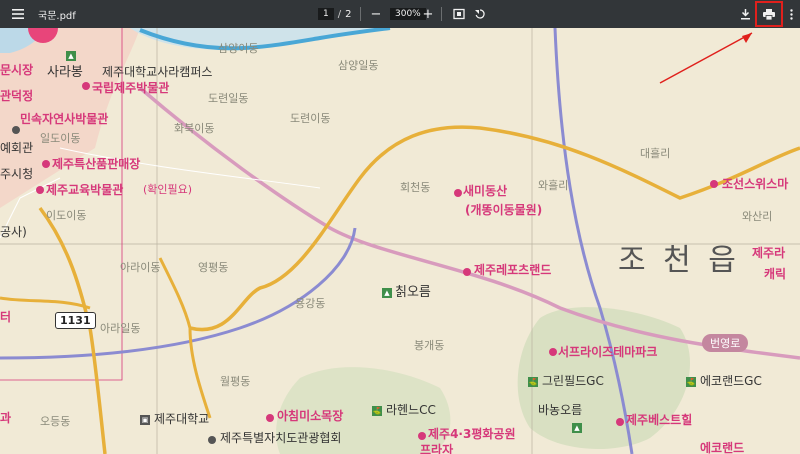 The width and height of the screenshot is (800, 454). Describe the element at coordinates (400, 14) in the screenshot. I see `pdf-viewer-toolbar: 국문.pdf 1 / 2 − 300% +` at that location.